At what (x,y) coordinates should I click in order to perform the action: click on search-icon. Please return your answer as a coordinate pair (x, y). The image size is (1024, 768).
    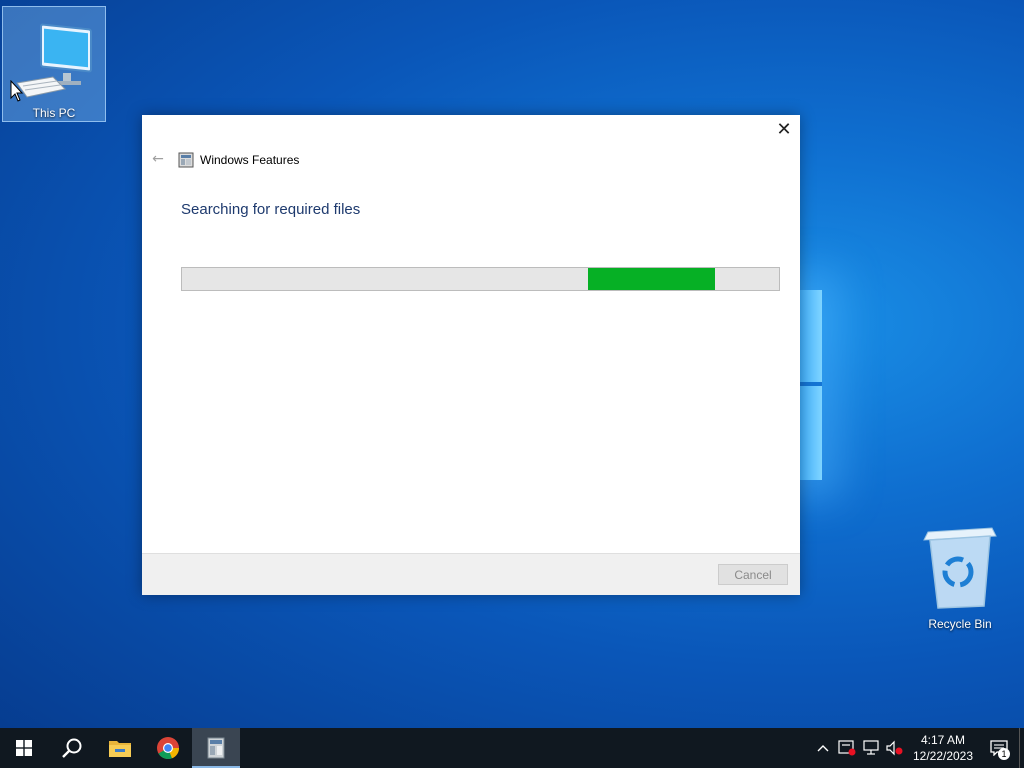
    Looking at the image, I should click on (72, 748).